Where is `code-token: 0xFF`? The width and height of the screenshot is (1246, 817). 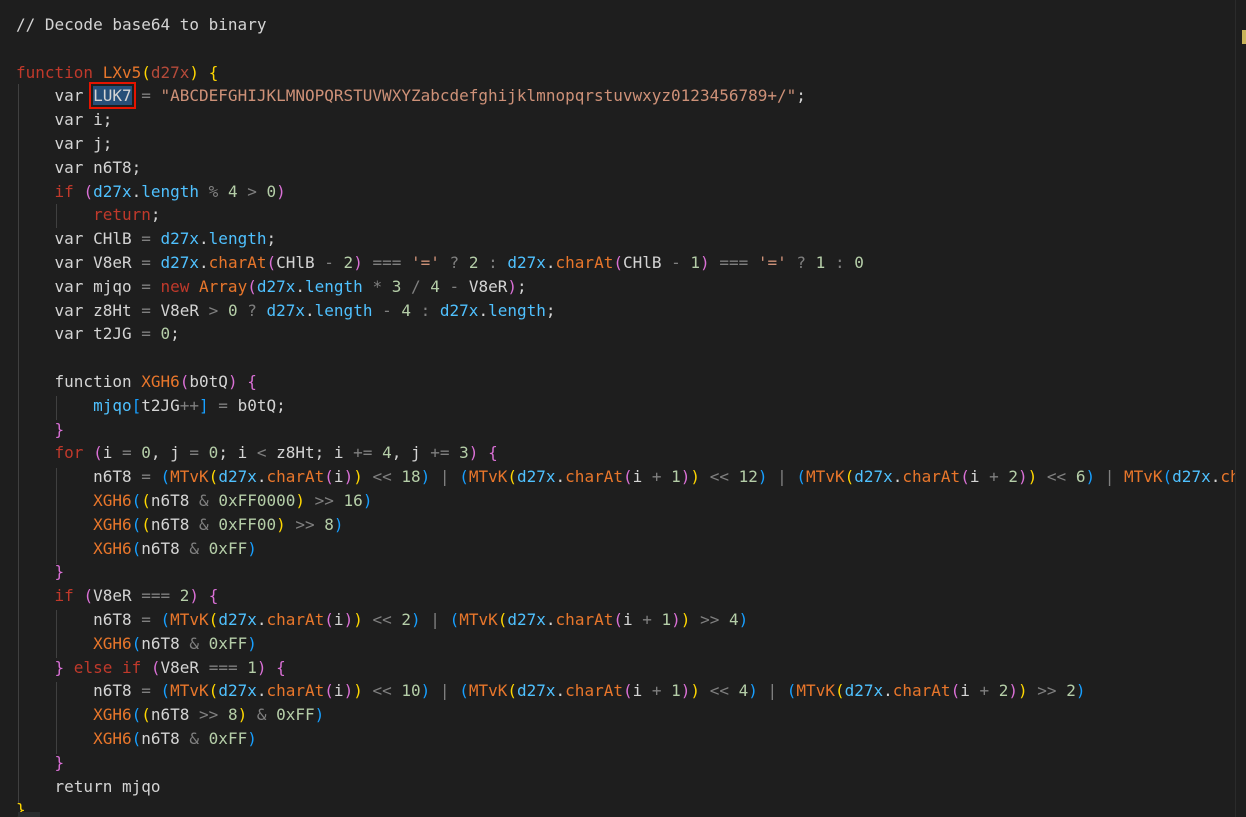
code-token: 0xFF is located at coordinates (228, 643).